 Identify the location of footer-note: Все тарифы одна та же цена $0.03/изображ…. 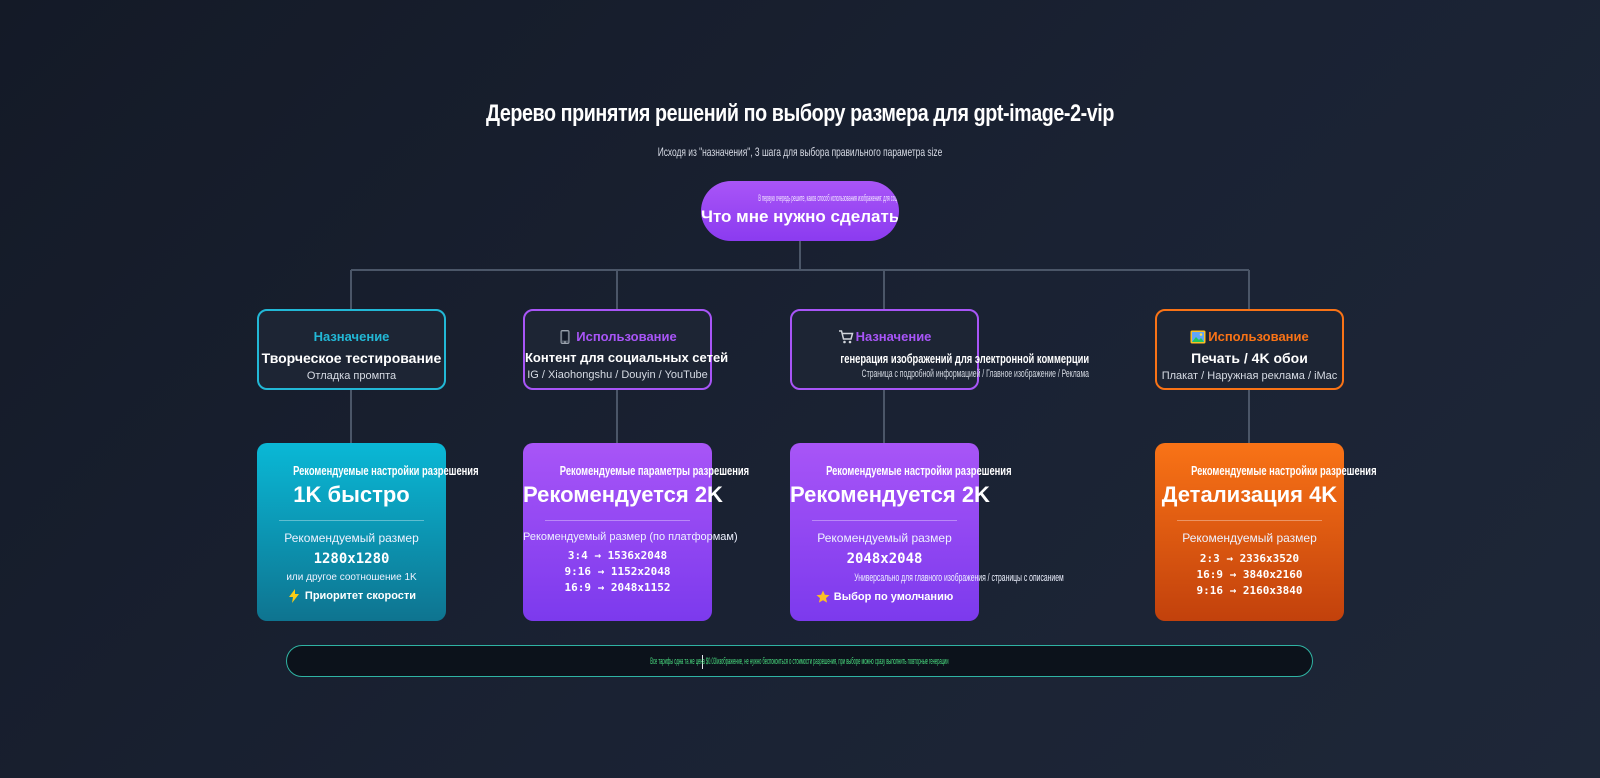
(799, 661).